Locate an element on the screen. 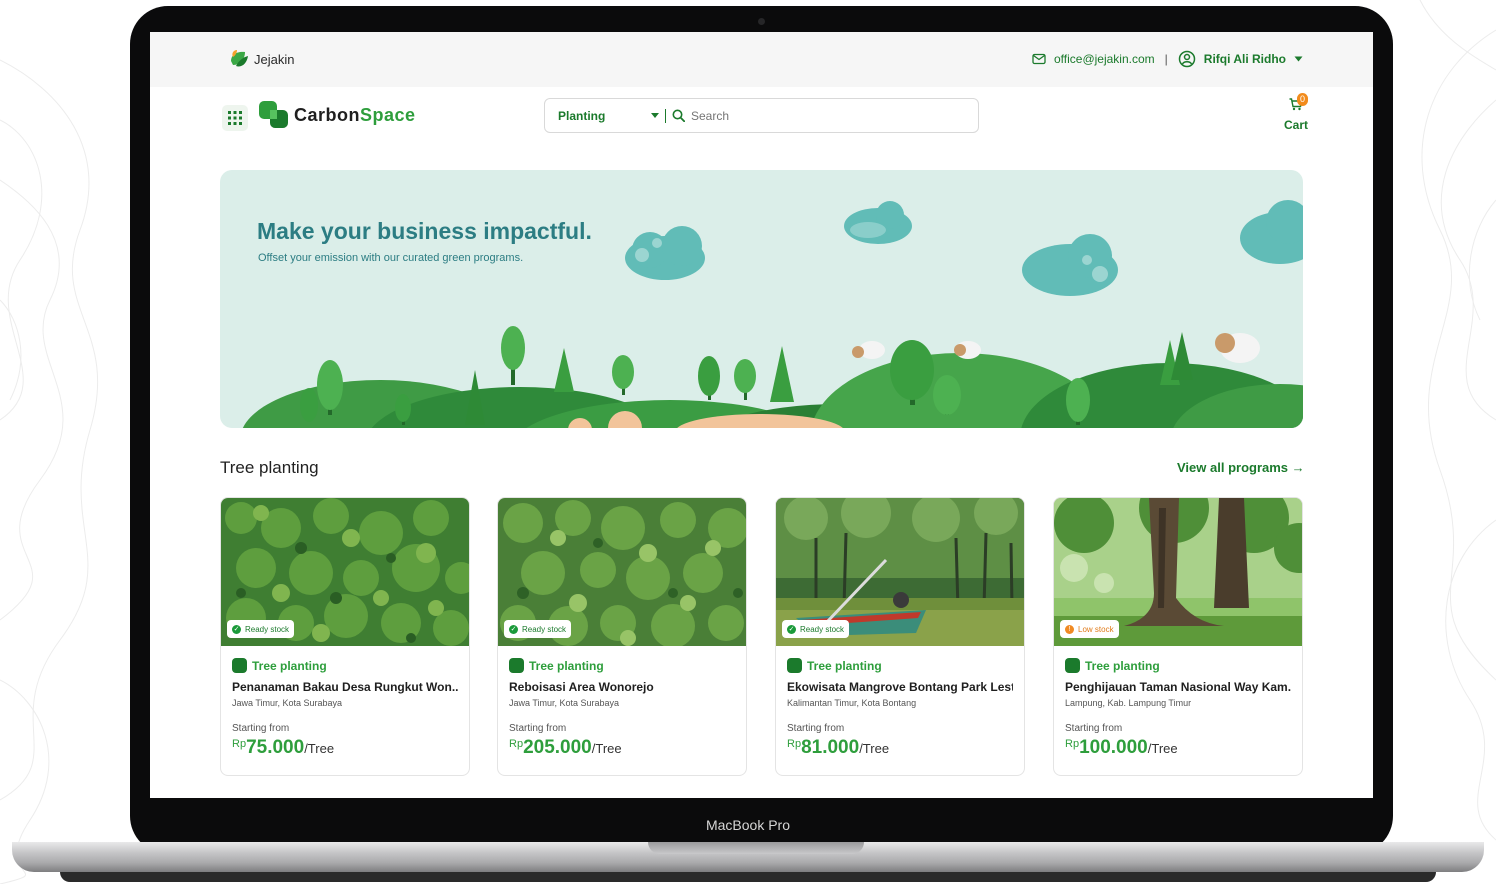 This screenshot has height=884, width=1496. utility-right: office@jejakin.com | Rifqi Ali Ridho is located at coordinates (1167, 59).